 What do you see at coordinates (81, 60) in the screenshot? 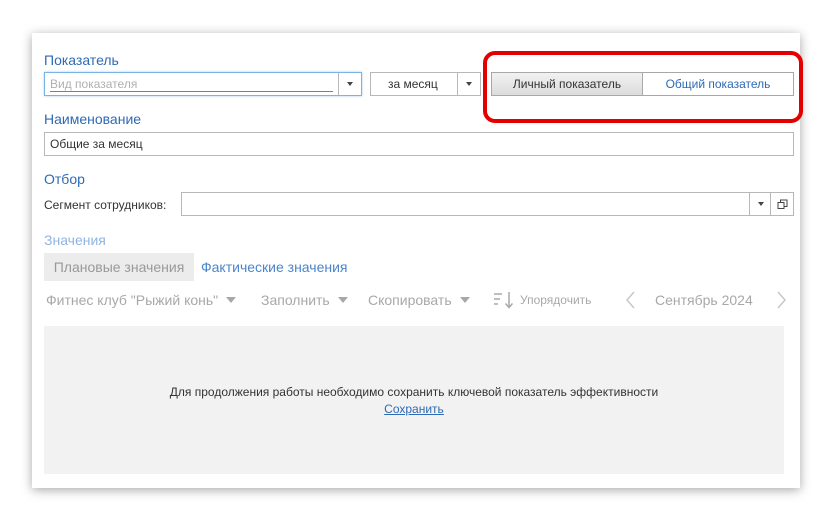
I see `indicator-section-label: Показатель` at bounding box center [81, 60].